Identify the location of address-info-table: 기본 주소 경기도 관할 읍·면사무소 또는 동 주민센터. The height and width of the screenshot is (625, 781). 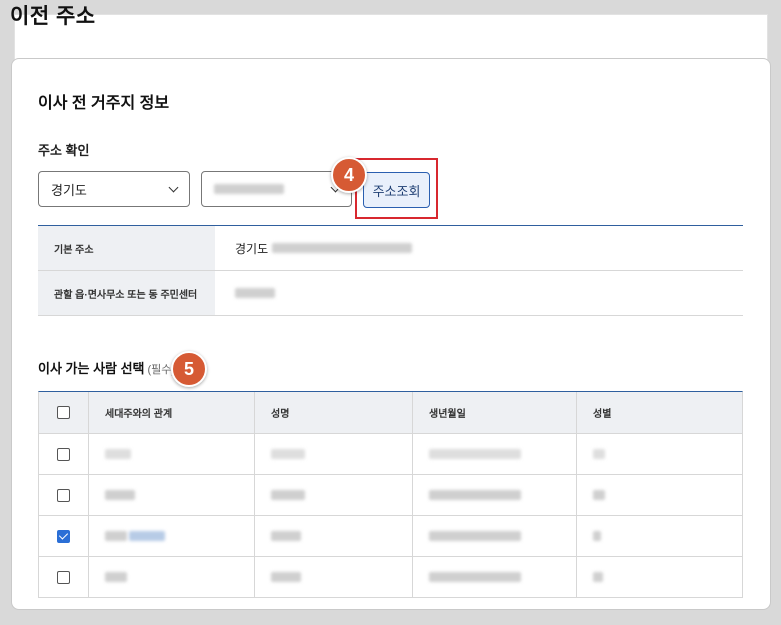
(390, 270).